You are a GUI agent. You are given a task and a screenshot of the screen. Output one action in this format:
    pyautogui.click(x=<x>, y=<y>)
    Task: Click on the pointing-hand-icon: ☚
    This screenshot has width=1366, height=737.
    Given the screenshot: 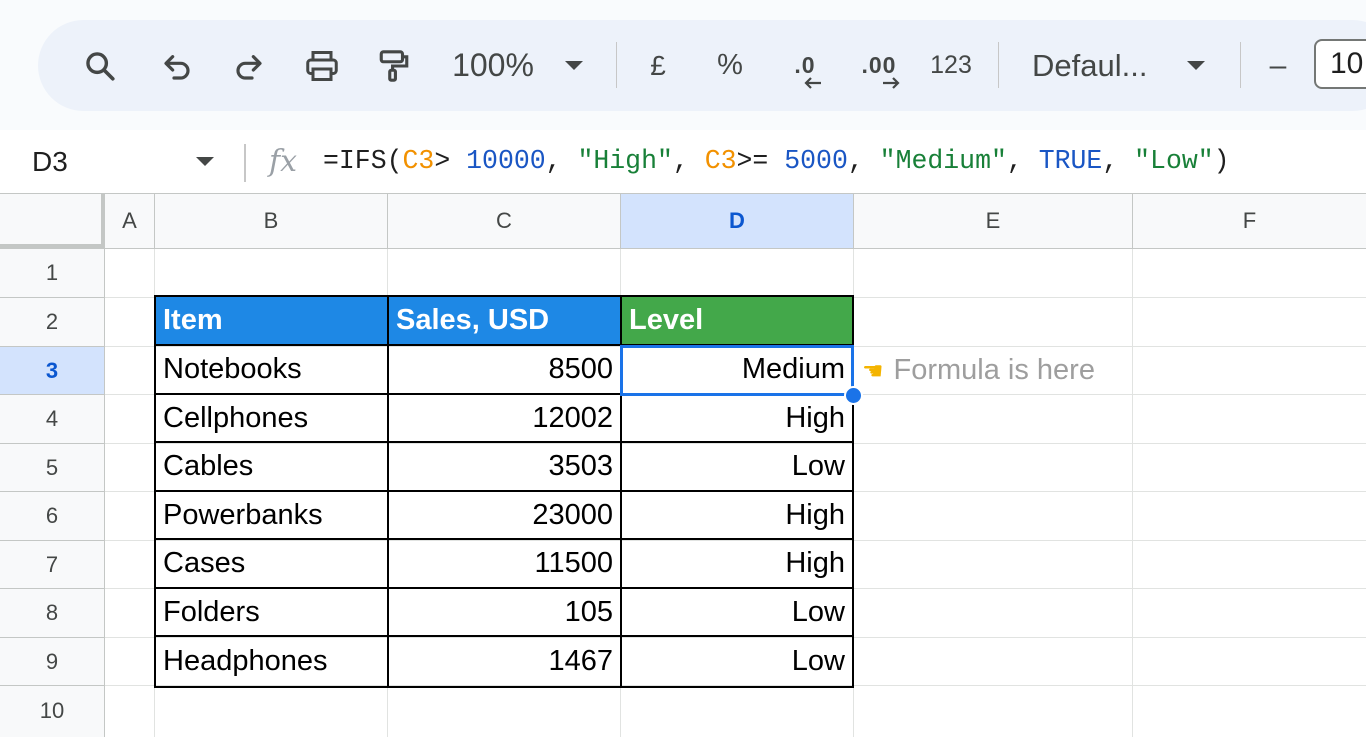 What is the action you would take?
    pyautogui.click(x=873, y=371)
    